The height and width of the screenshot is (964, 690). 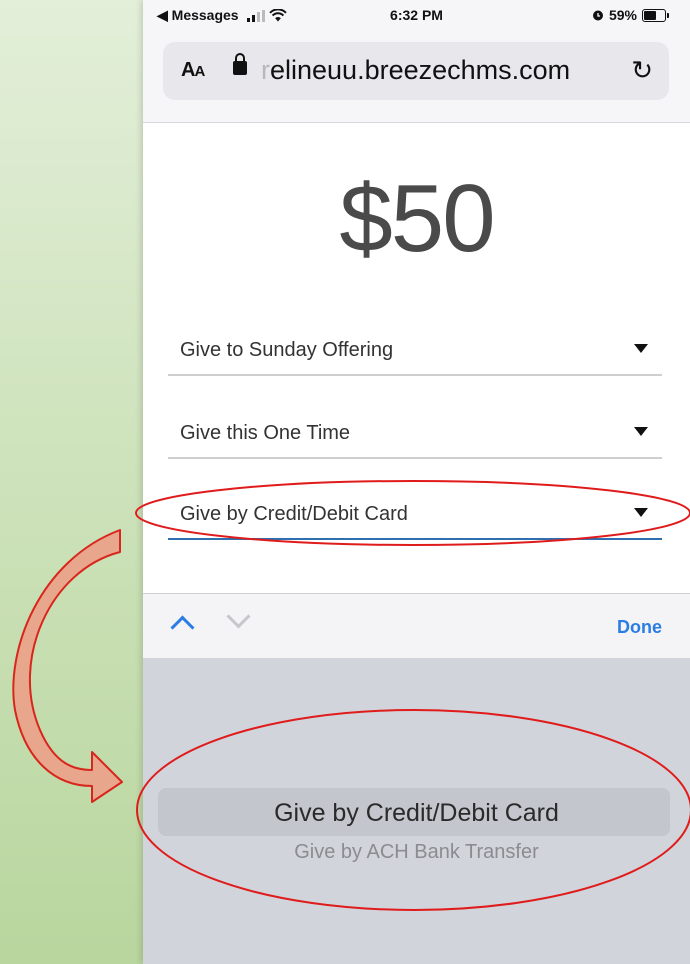 What do you see at coordinates (622, 15) in the screenshot?
I see `battery-percent: 59%` at bounding box center [622, 15].